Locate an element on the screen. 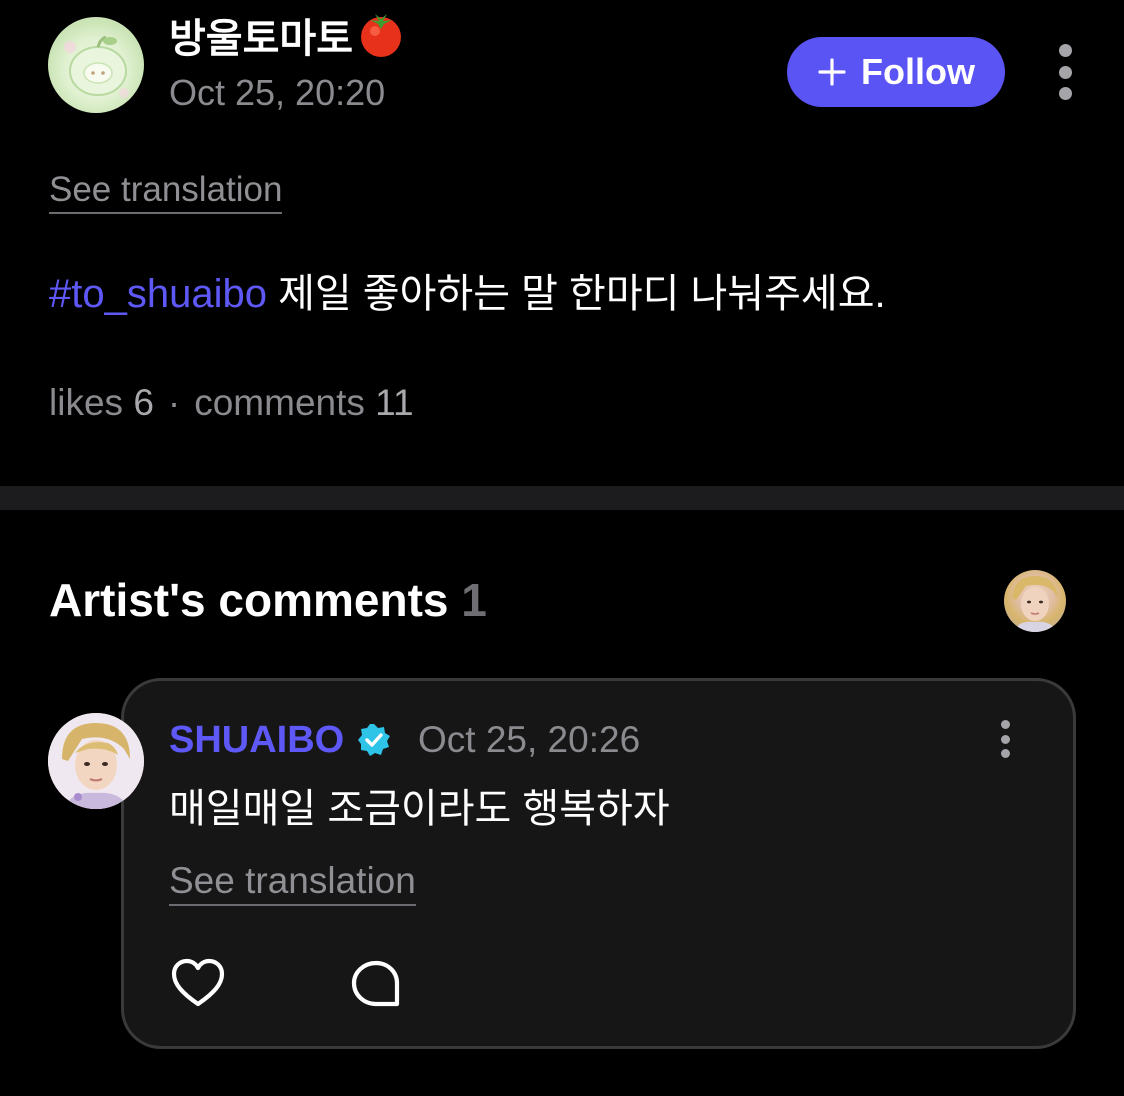  post-author-label: 방울토마토 is located at coordinates (261, 39).